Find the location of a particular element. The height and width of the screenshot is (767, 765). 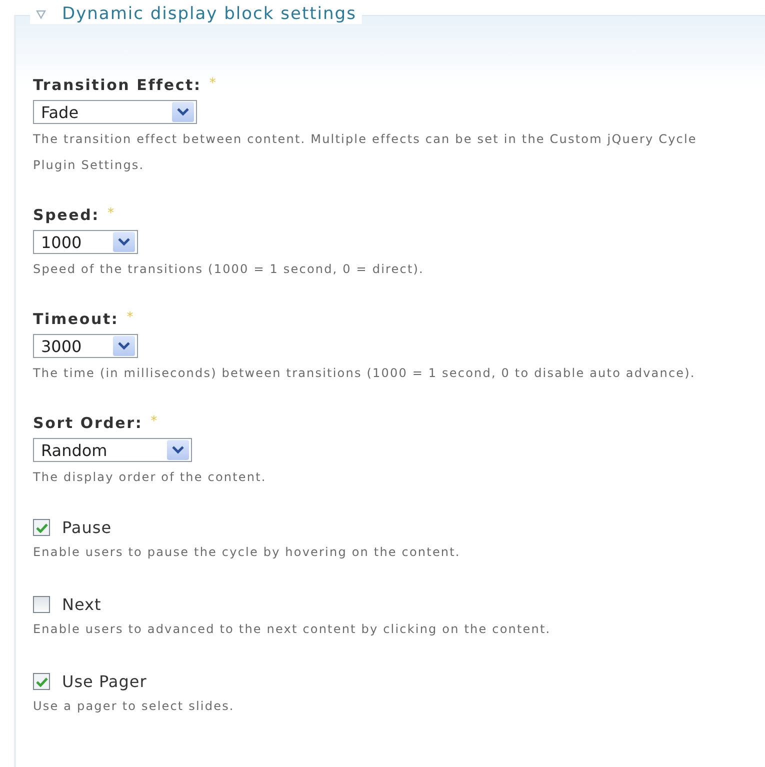

checkbox-option: Use Pager is located at coordinates (399, 681).